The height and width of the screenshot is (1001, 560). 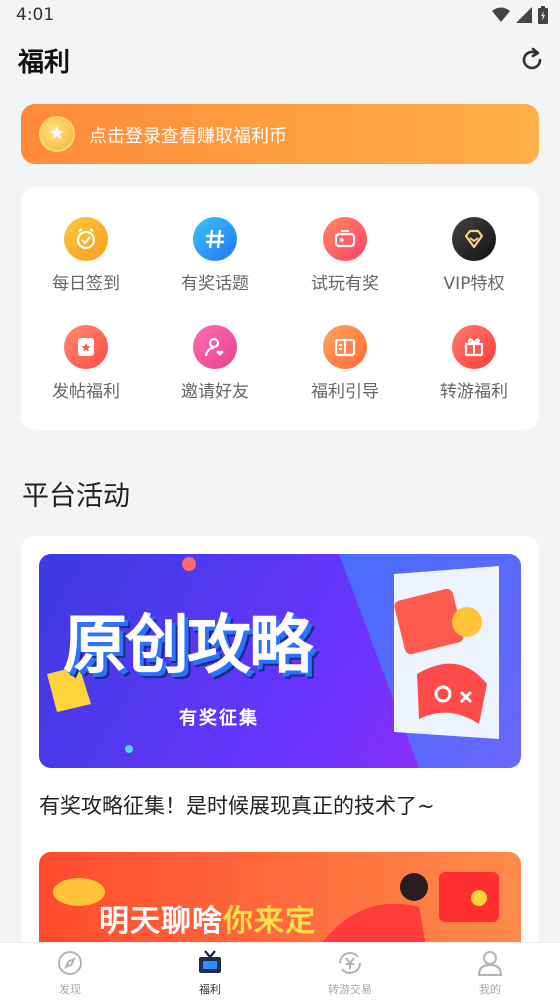 I want to click on compass-icon, so click(x=70, y=963).